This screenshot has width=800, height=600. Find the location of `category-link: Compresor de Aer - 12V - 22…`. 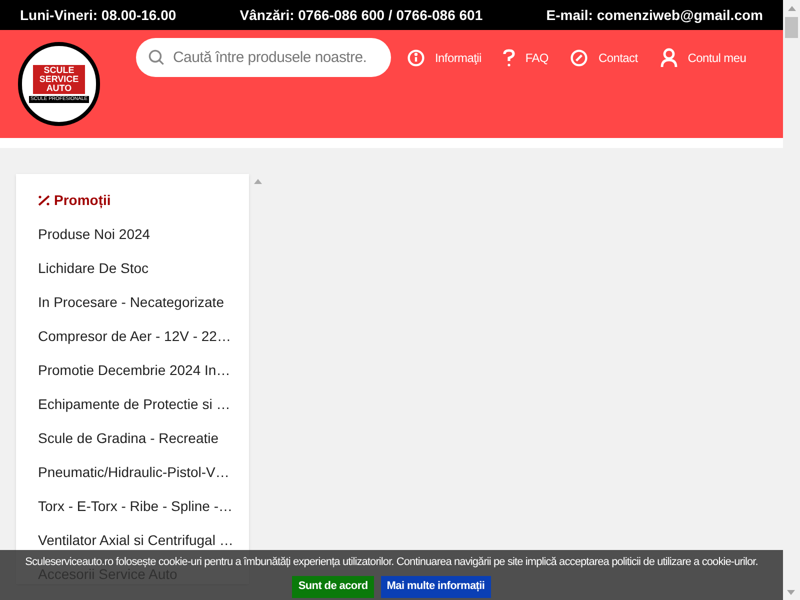

category-link: Compresor de Aer - 12V - 22… is located at coordinates (143, 336).